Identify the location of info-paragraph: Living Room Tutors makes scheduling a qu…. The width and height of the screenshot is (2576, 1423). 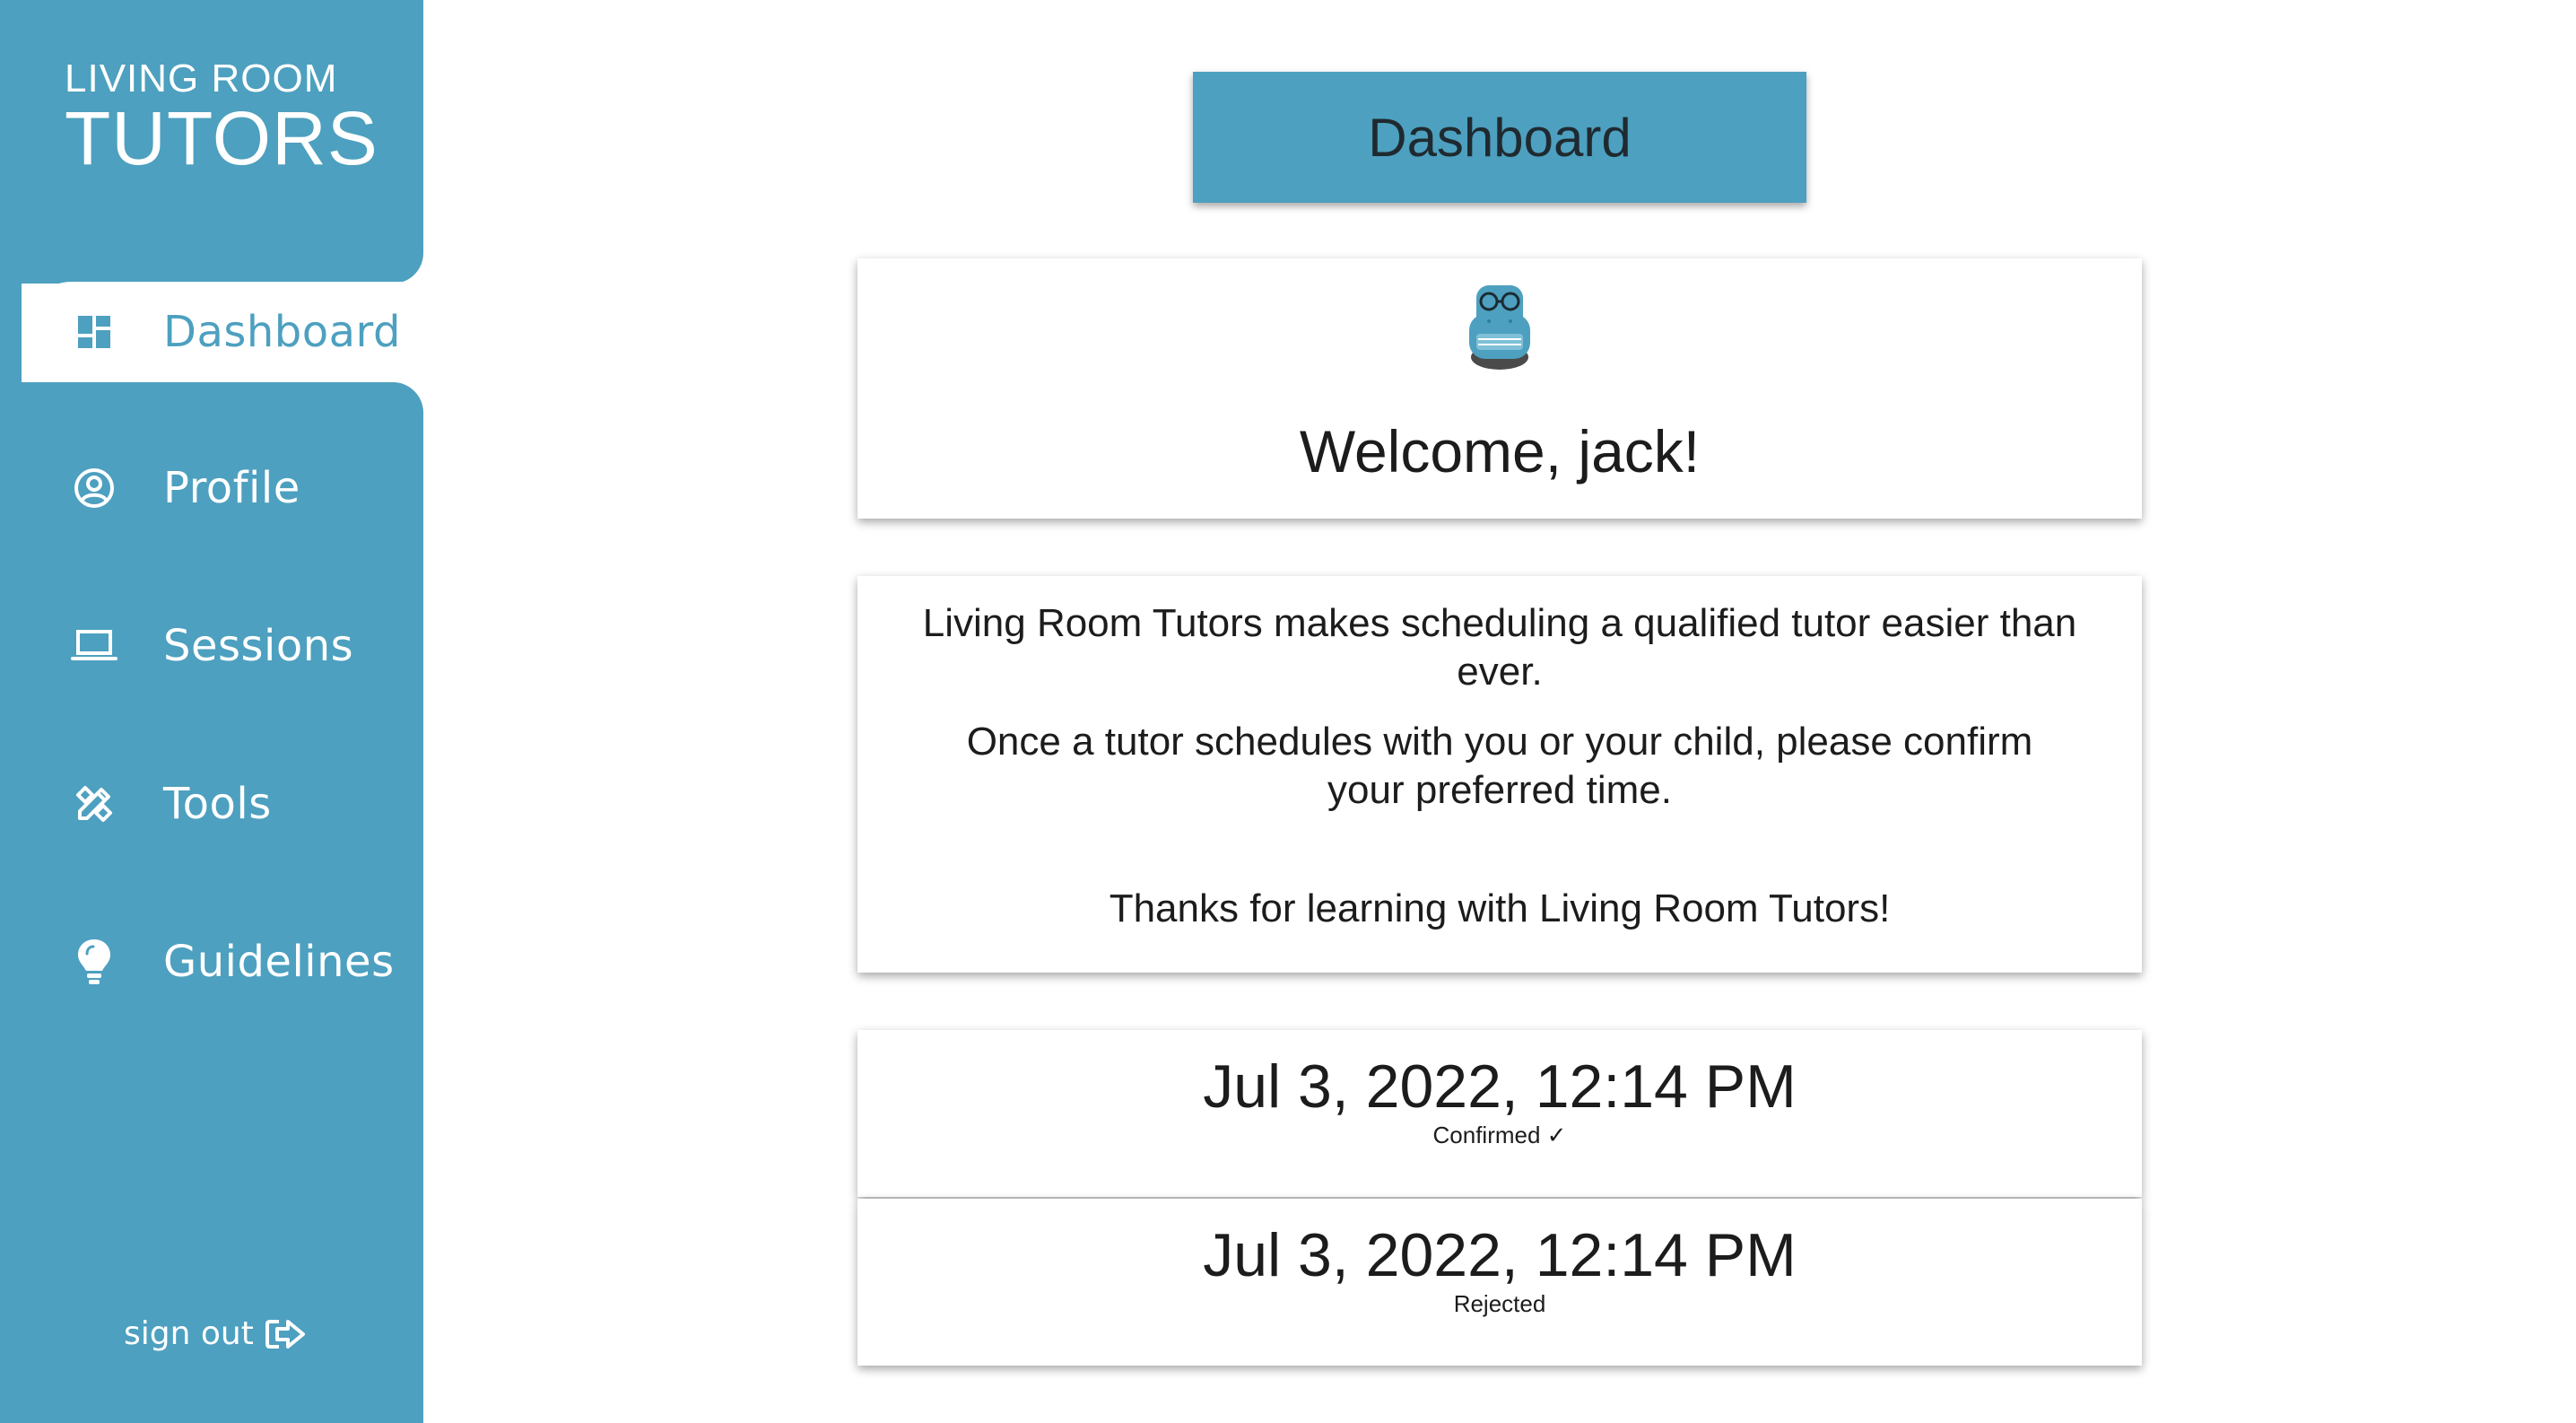
(1499, 647).